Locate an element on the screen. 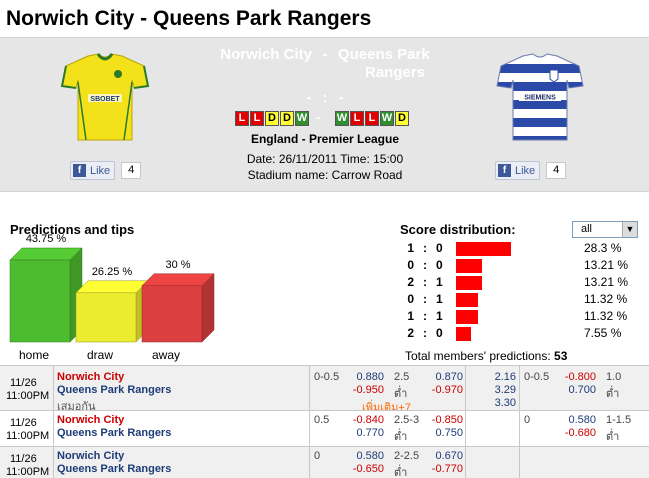  odds-handicap-home: -0.840 is located at coordinates (364, 420).